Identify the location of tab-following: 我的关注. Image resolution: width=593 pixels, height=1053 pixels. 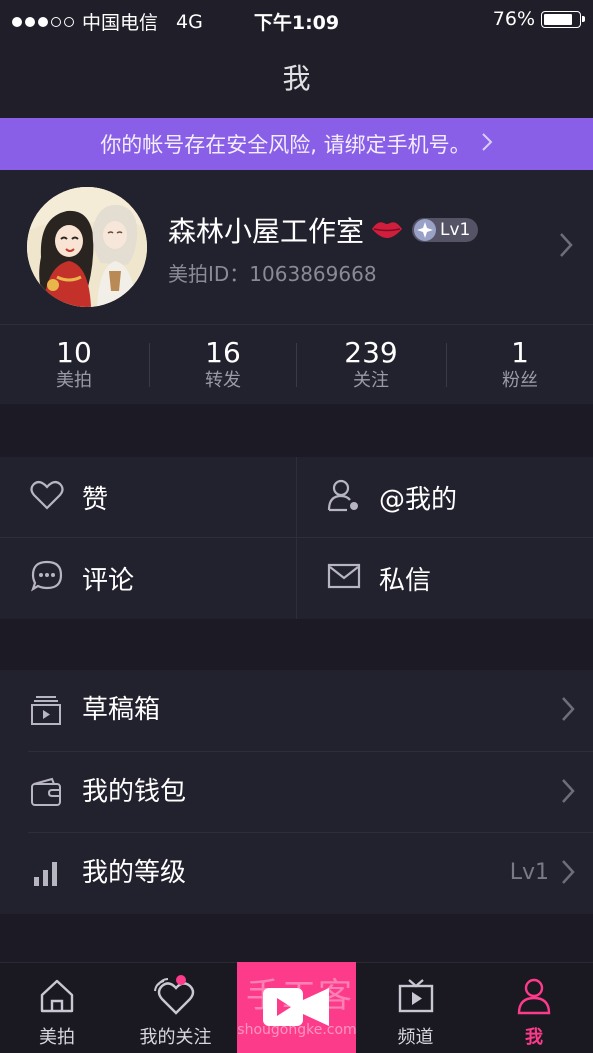
(175, 1008).